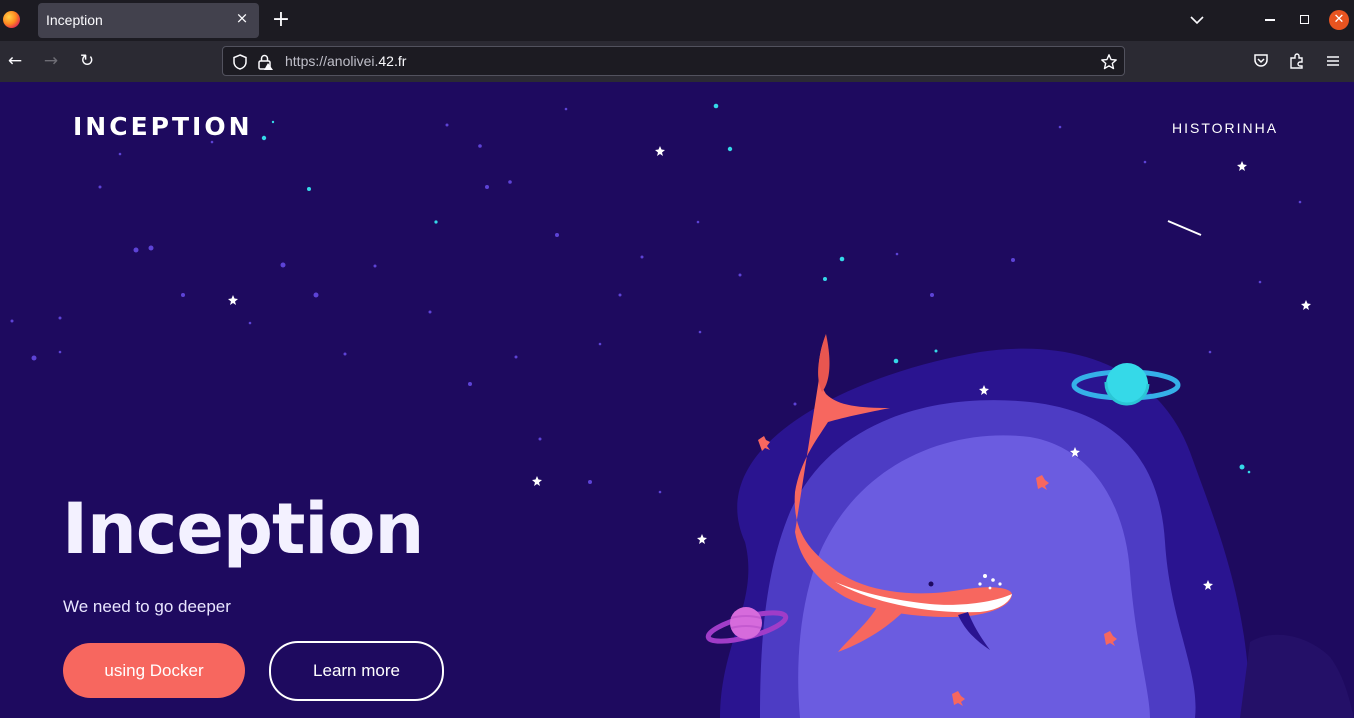  What do you see at coordinates (1333, 61) in the screenshot?
I see `hamburger-menu-icon` at bounding box center [1333, 61].